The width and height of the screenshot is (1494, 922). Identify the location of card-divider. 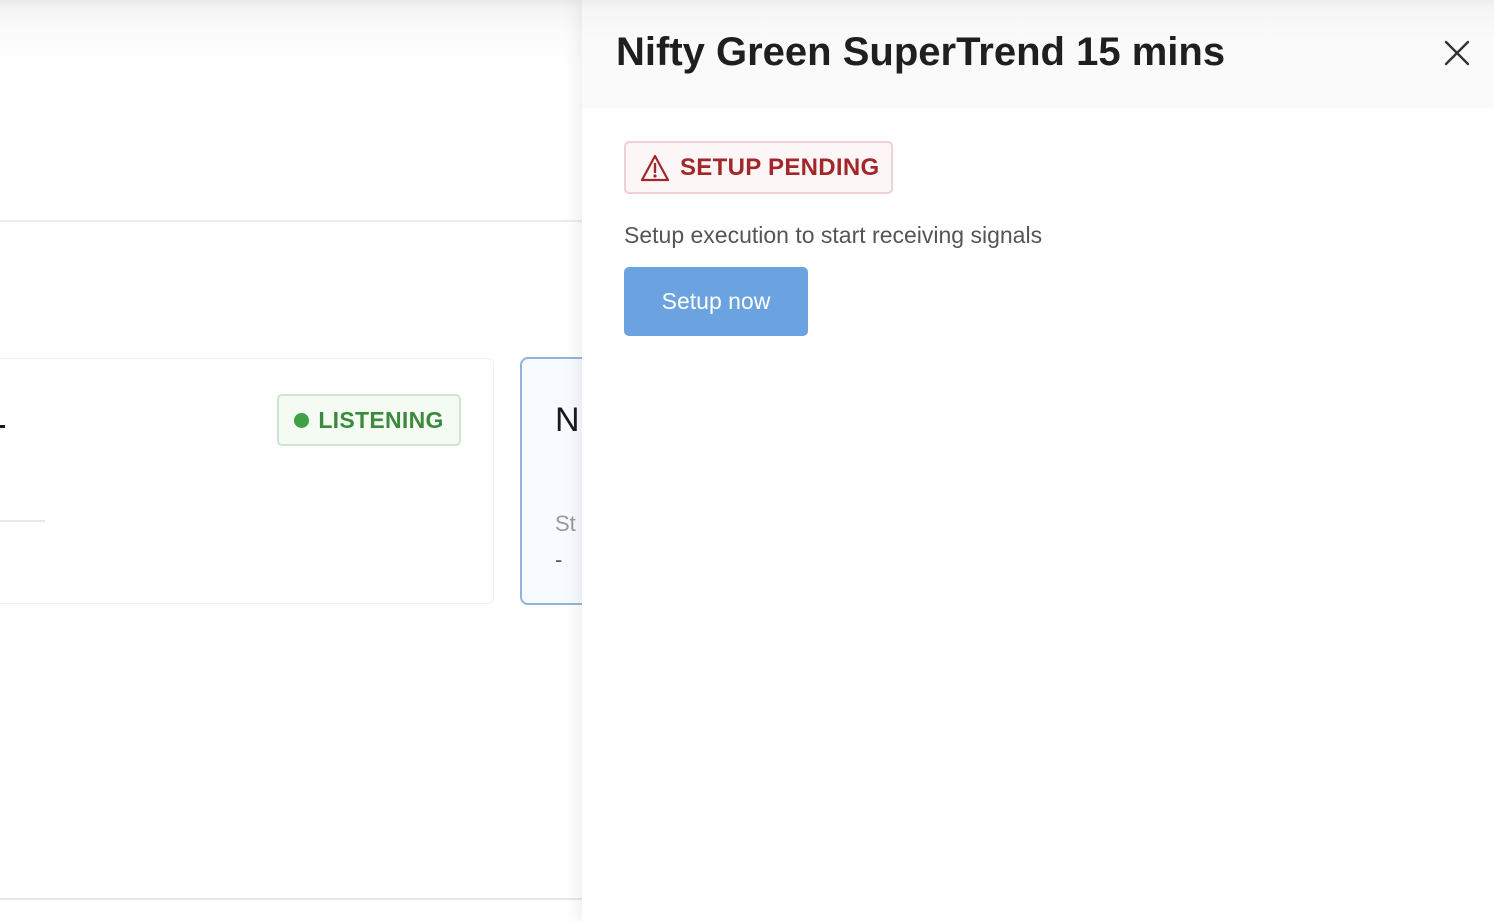
(22, 521).